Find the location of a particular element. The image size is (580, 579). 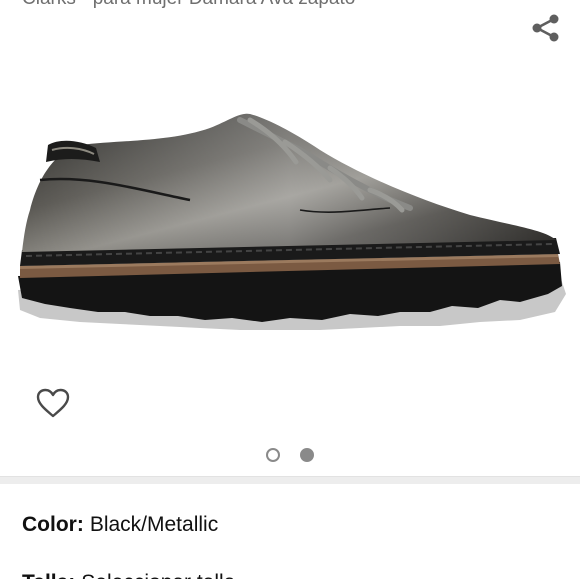

heart-outline-icon is located at coordinates (53, 403).